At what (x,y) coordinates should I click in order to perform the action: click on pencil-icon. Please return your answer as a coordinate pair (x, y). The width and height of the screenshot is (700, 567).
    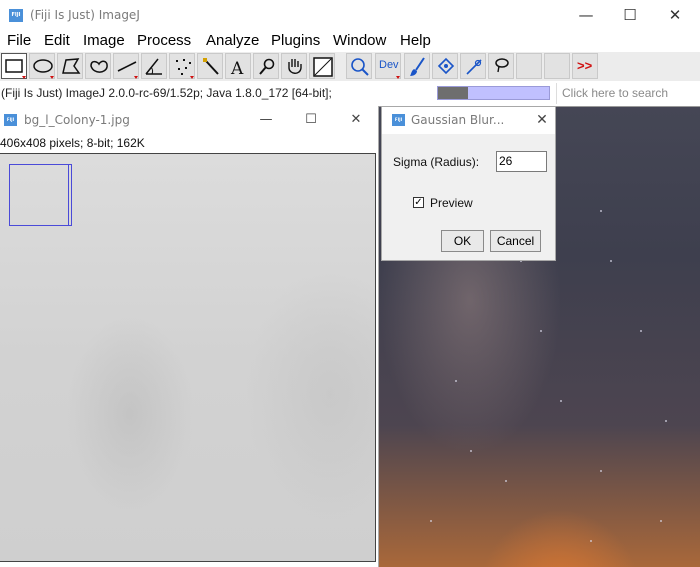
    Looking at the image, I should click on (474, 67).